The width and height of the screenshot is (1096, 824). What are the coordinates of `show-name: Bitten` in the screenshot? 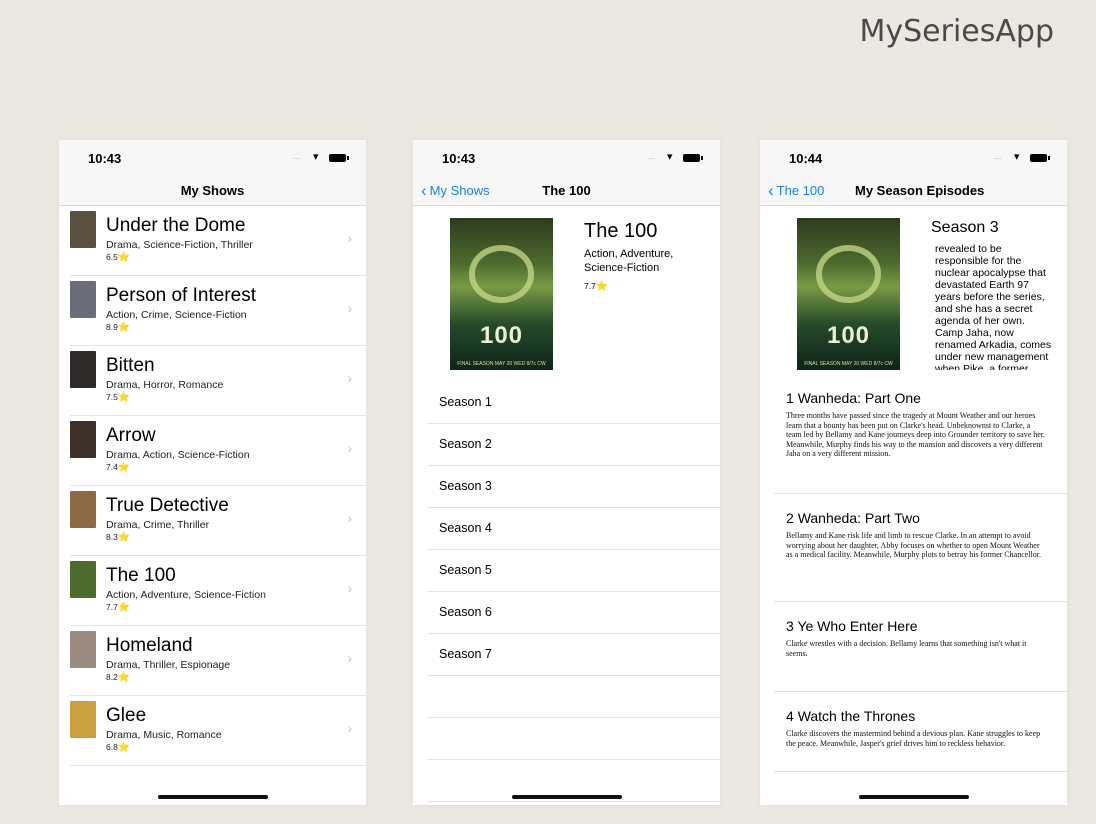 It's located at (130, 365).